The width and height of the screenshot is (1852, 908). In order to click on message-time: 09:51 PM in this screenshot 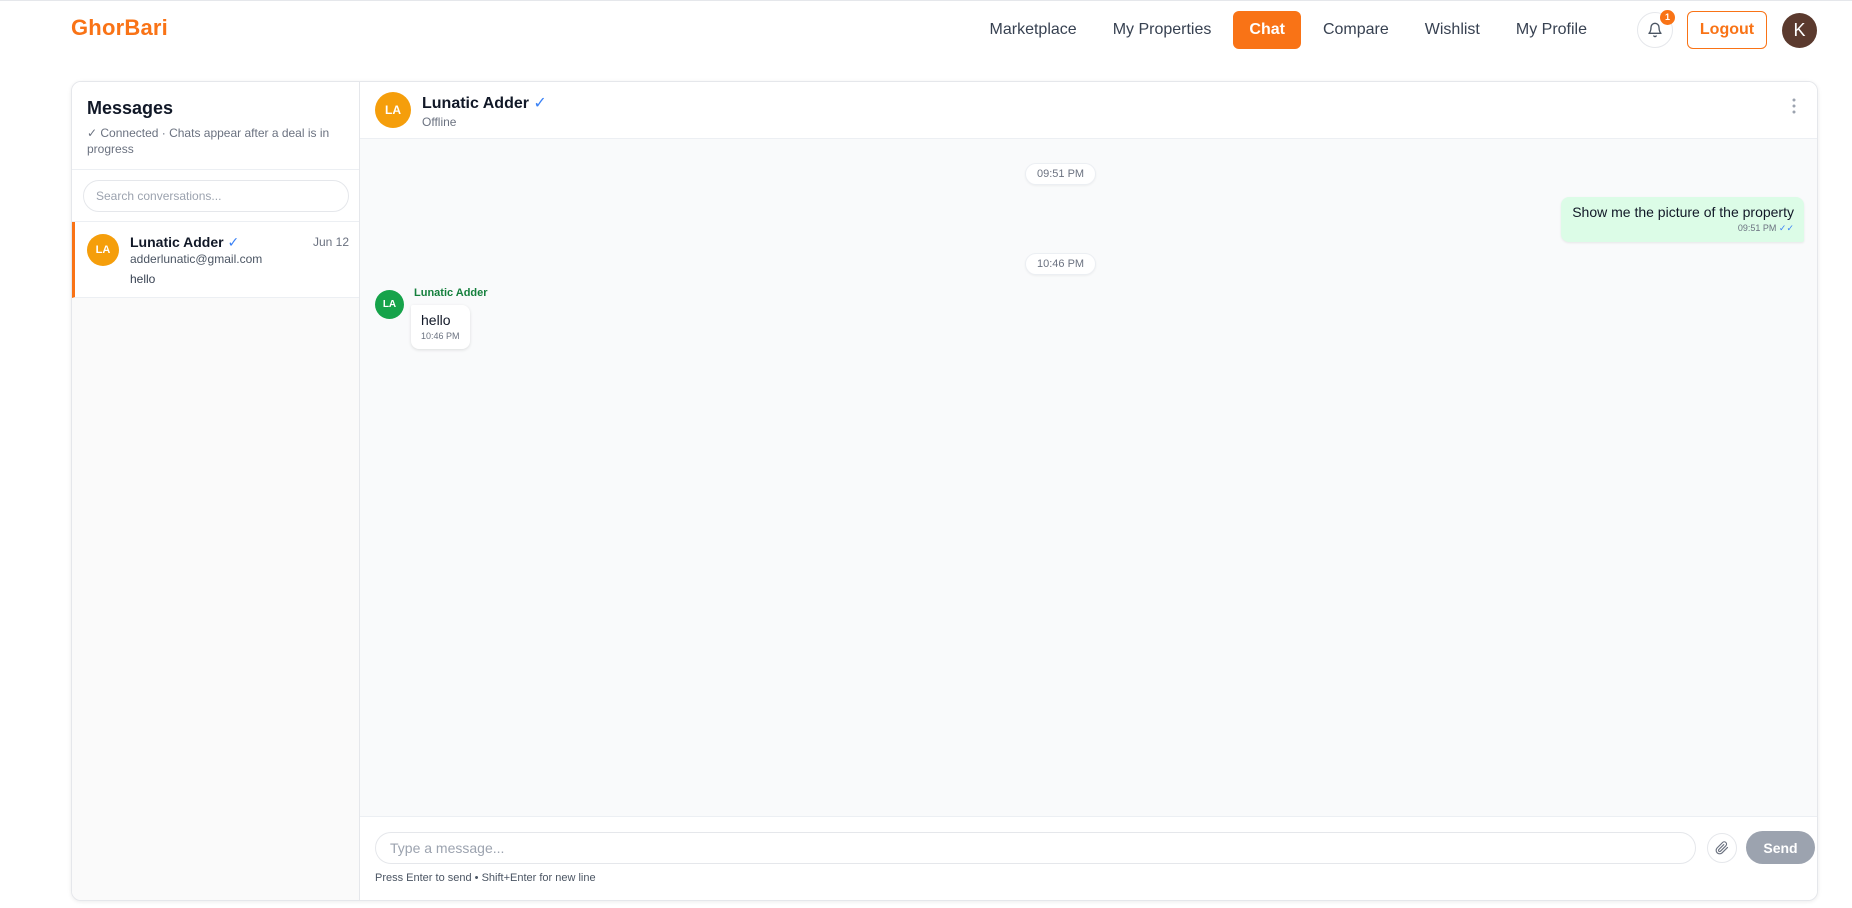, I will do `click(1757, 228)`.